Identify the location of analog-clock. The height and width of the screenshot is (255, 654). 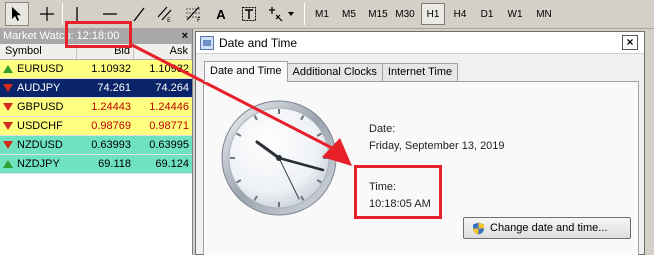
(279, 158).